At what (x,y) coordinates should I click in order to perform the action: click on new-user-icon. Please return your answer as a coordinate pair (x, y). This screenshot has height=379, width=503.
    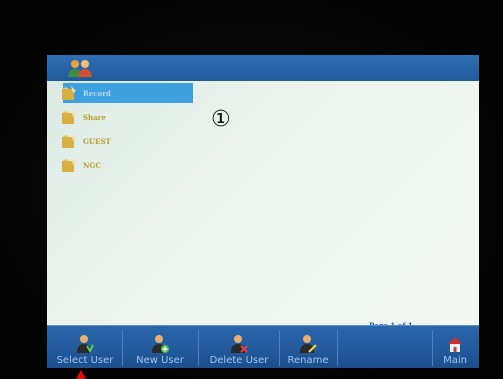
    Looking at the image, I should click on (160, 344).